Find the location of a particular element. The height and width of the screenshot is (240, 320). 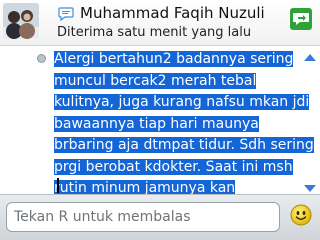

bbm-chat-icon is located at coordinates (66, 14).